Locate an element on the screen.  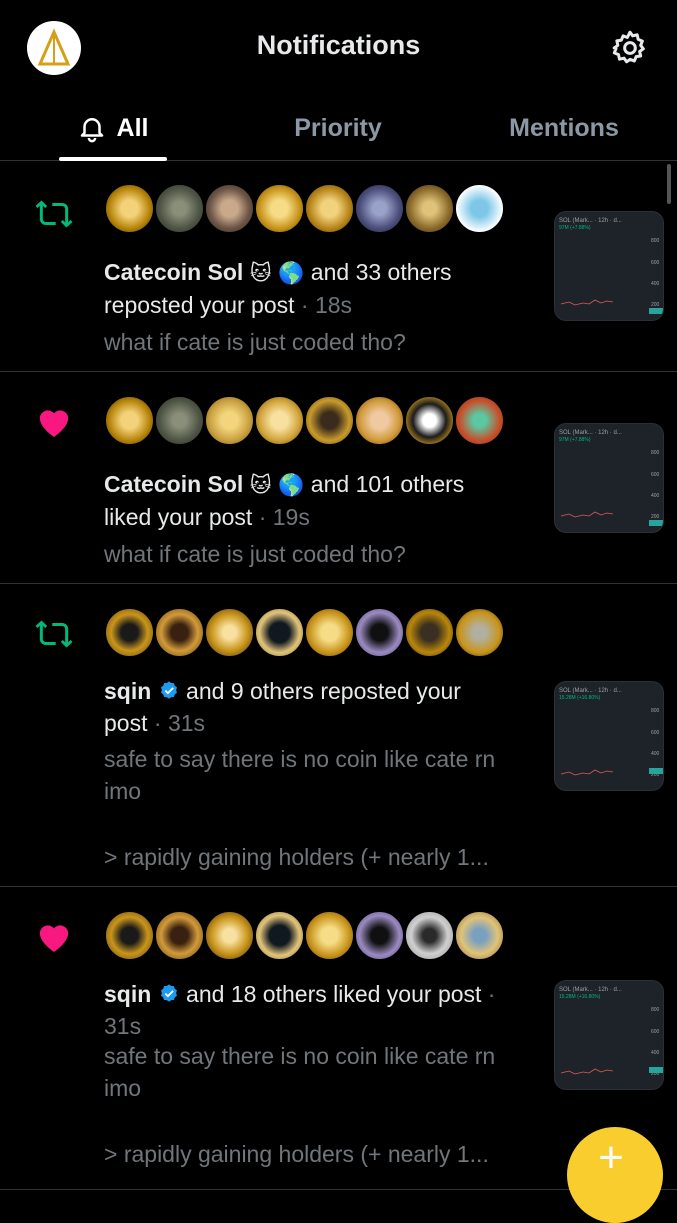
page-title: Notifications is located at coordinates (338, 45).